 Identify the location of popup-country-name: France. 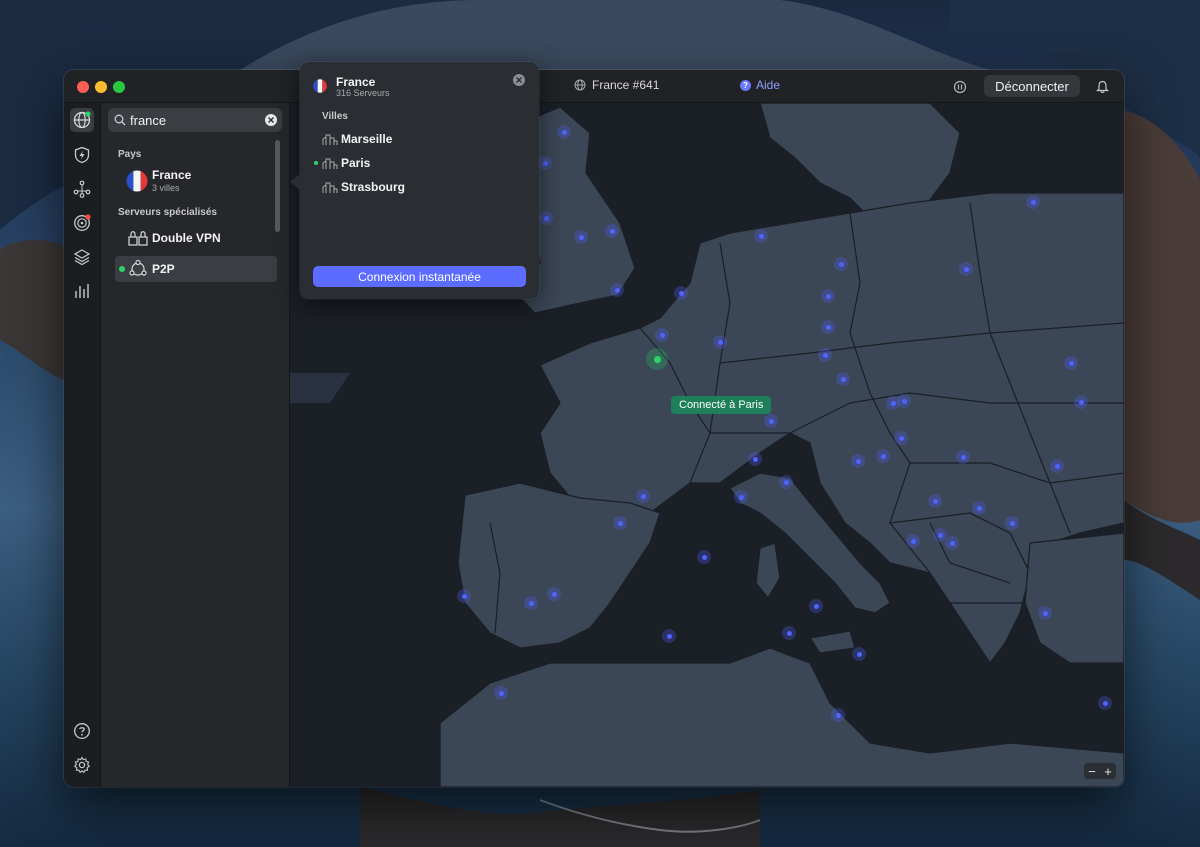
(356, 82).